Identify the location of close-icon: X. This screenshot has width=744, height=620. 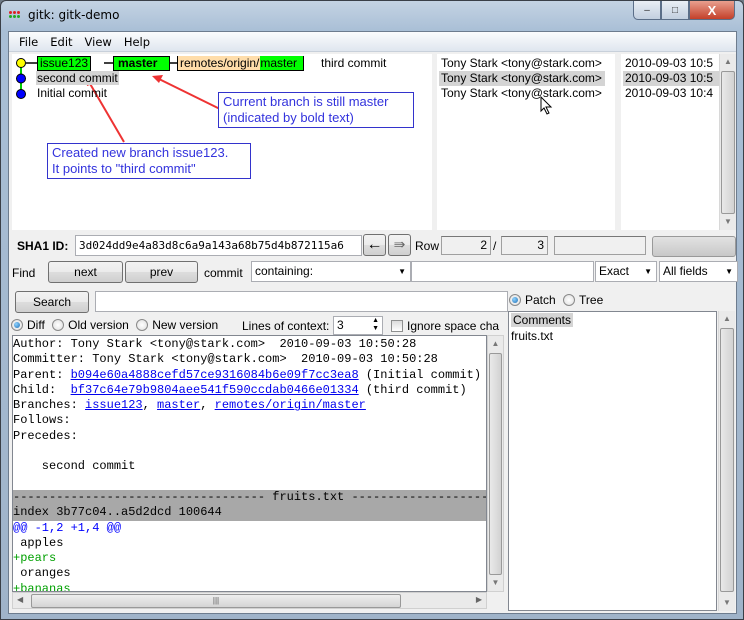
(712, 10).